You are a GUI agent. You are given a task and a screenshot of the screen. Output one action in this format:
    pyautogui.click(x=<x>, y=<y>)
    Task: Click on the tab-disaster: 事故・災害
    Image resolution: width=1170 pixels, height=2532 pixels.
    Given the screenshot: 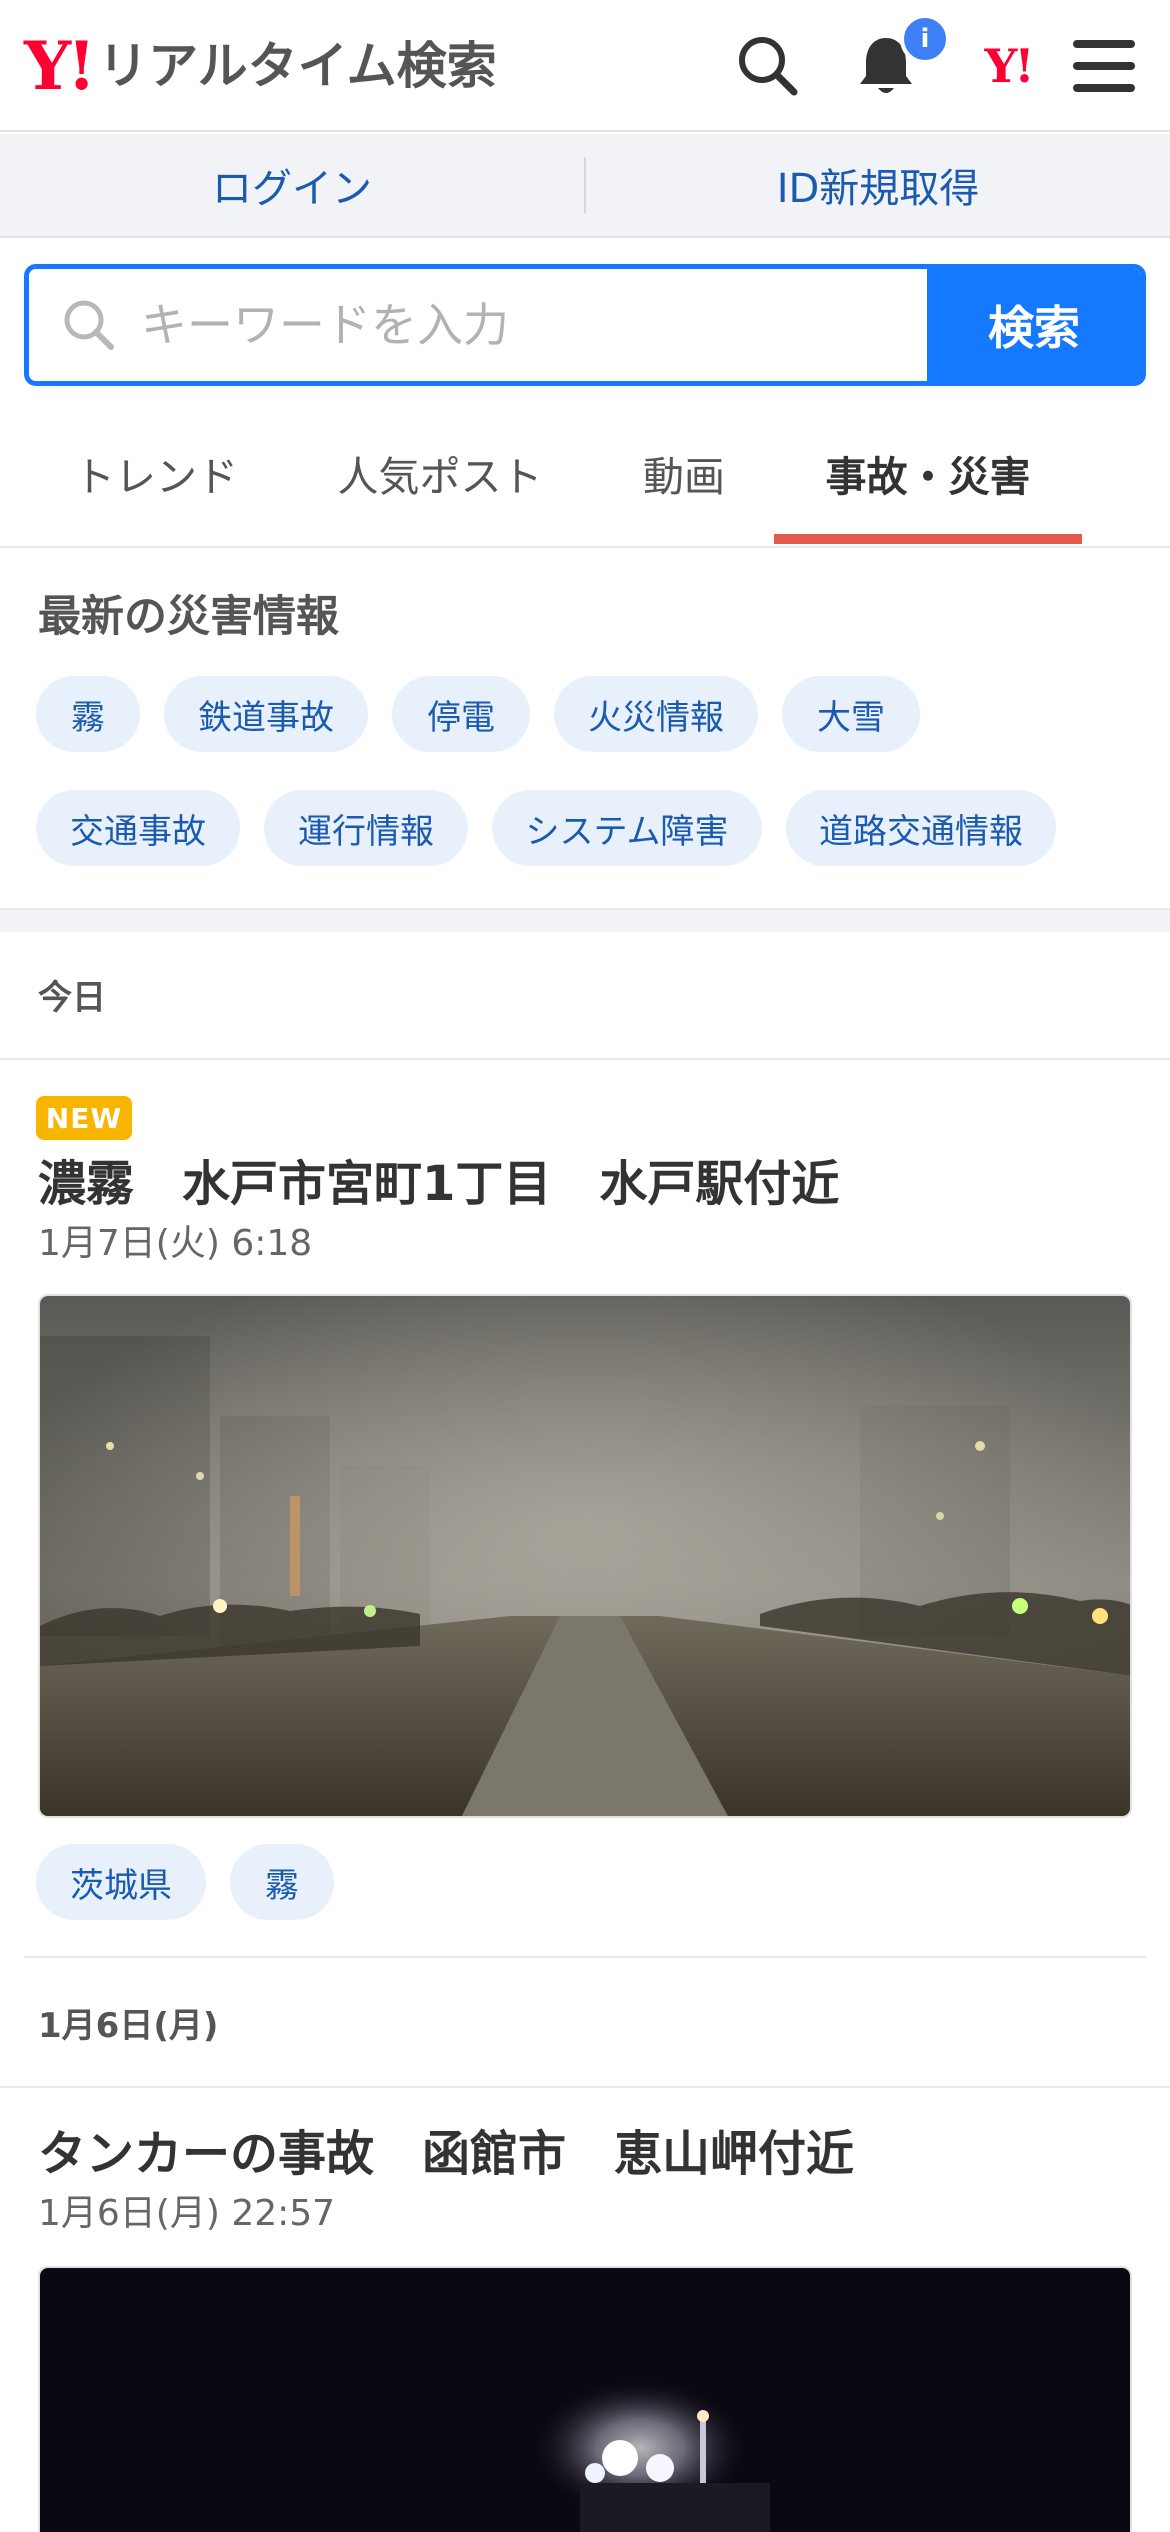 What is the action you would take?
    pyautogui.click(x=928, y=473)
    